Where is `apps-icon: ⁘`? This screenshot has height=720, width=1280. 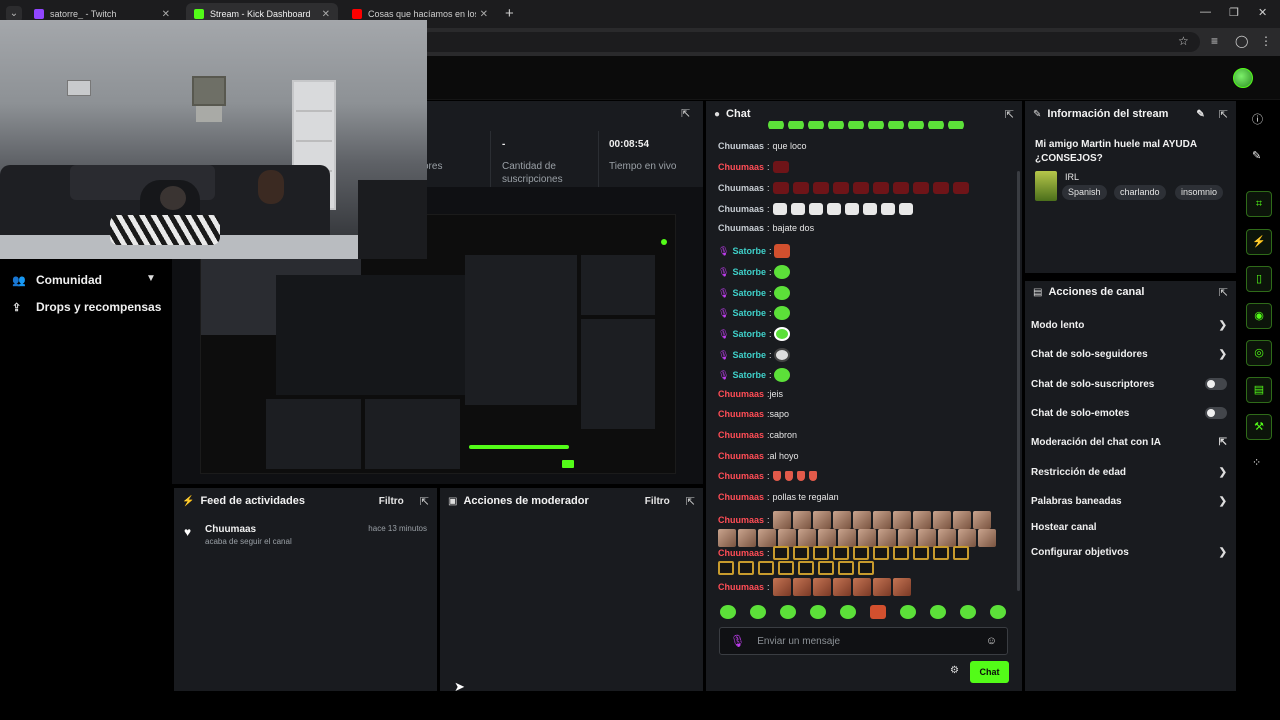
apps-icon: ⁘ is located at coordinates (1256, 462).